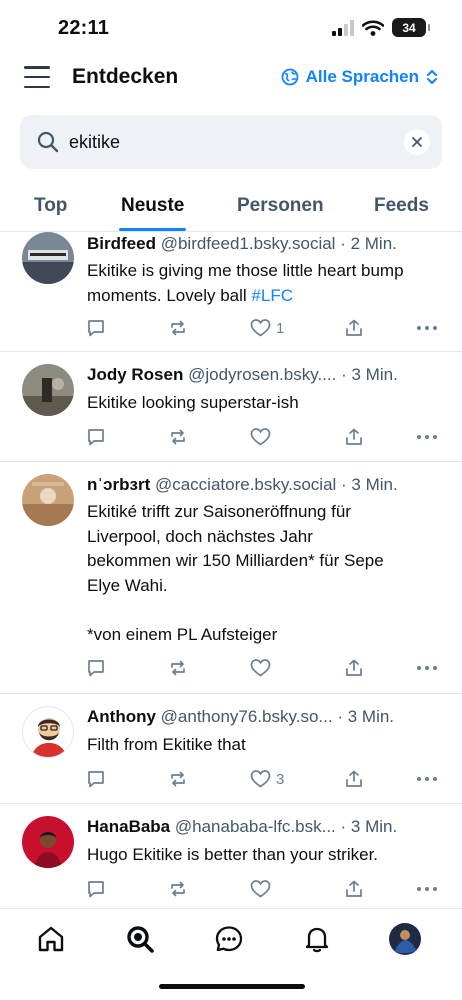  Describe the element at coordinates (37, 77) in the screenshot. I see `menu-icon` at that location.